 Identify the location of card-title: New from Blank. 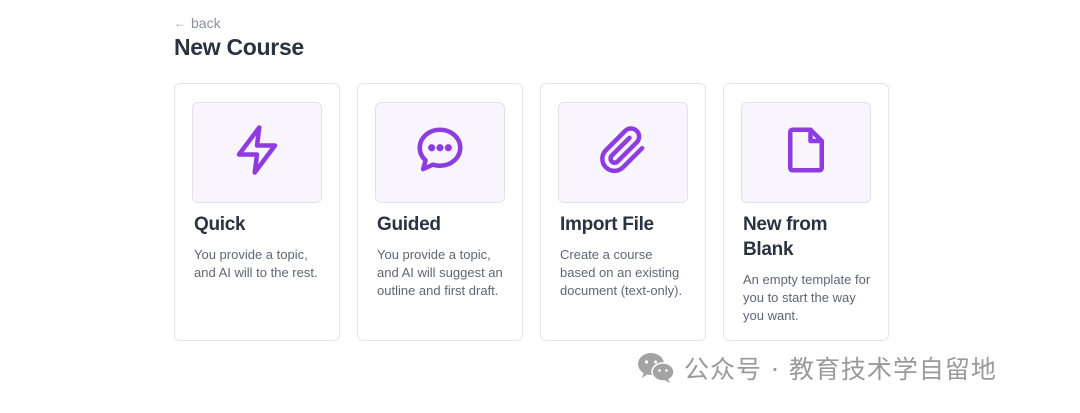
(785, 237).